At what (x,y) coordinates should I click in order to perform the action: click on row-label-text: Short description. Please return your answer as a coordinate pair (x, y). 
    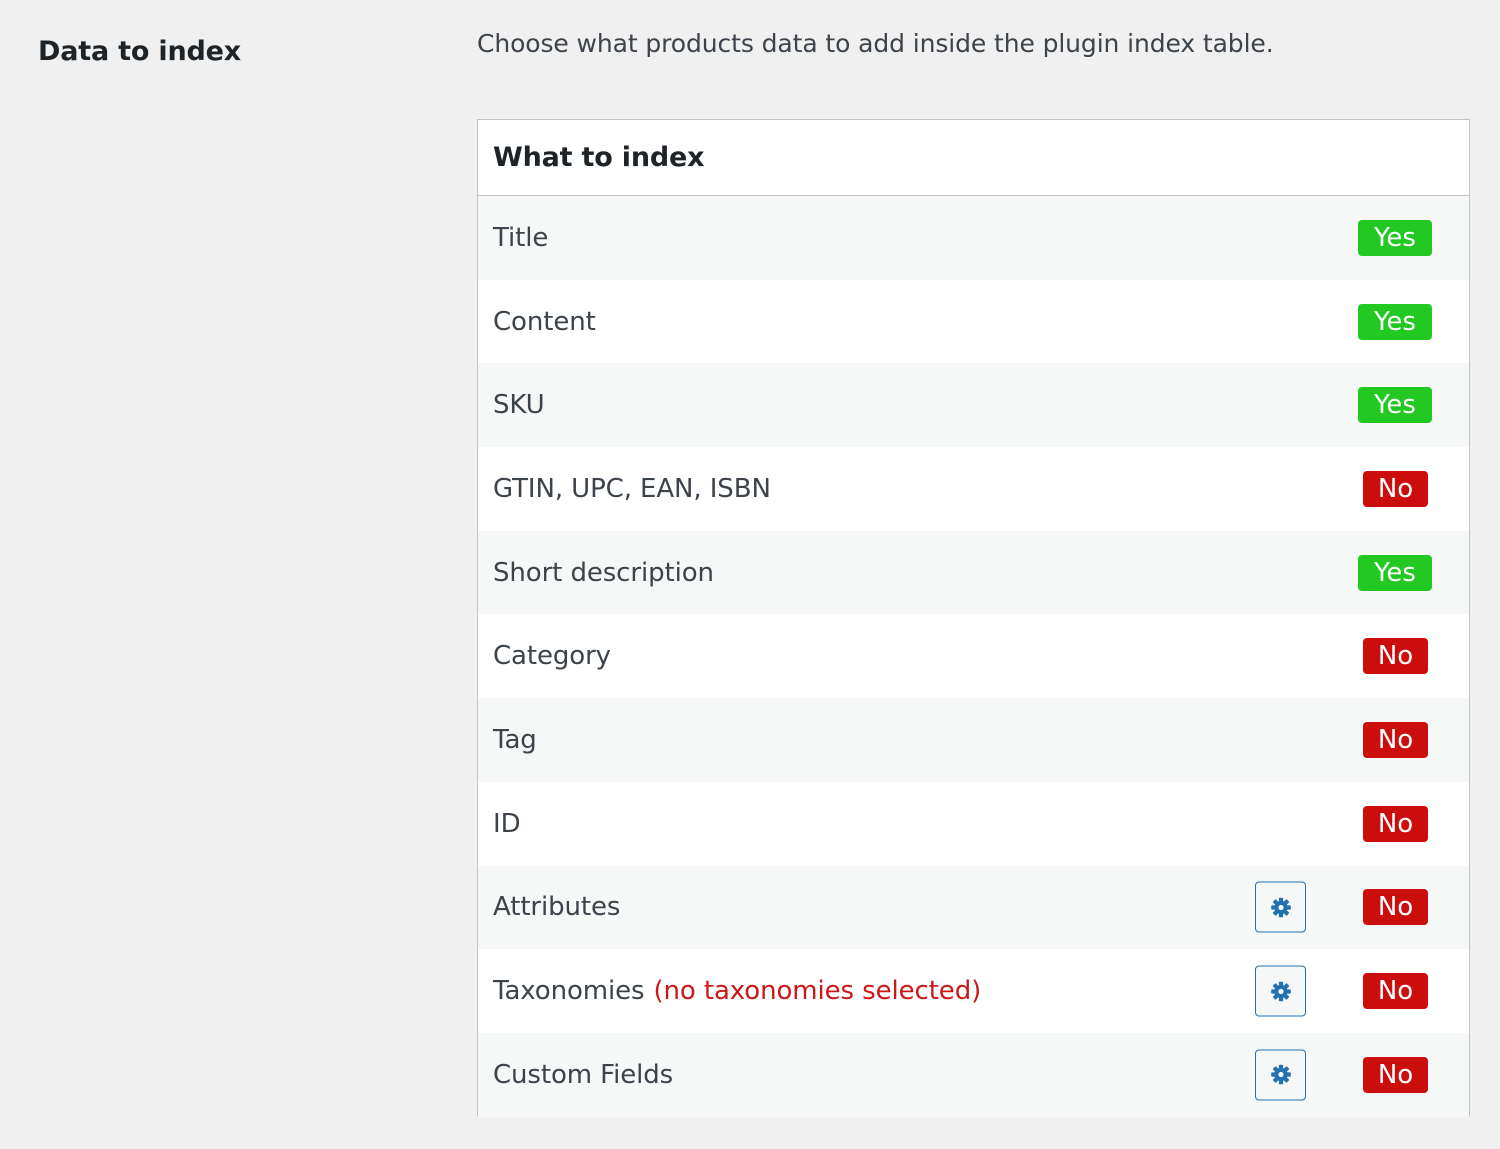
    Looking at the image, I should click on (603, 572).